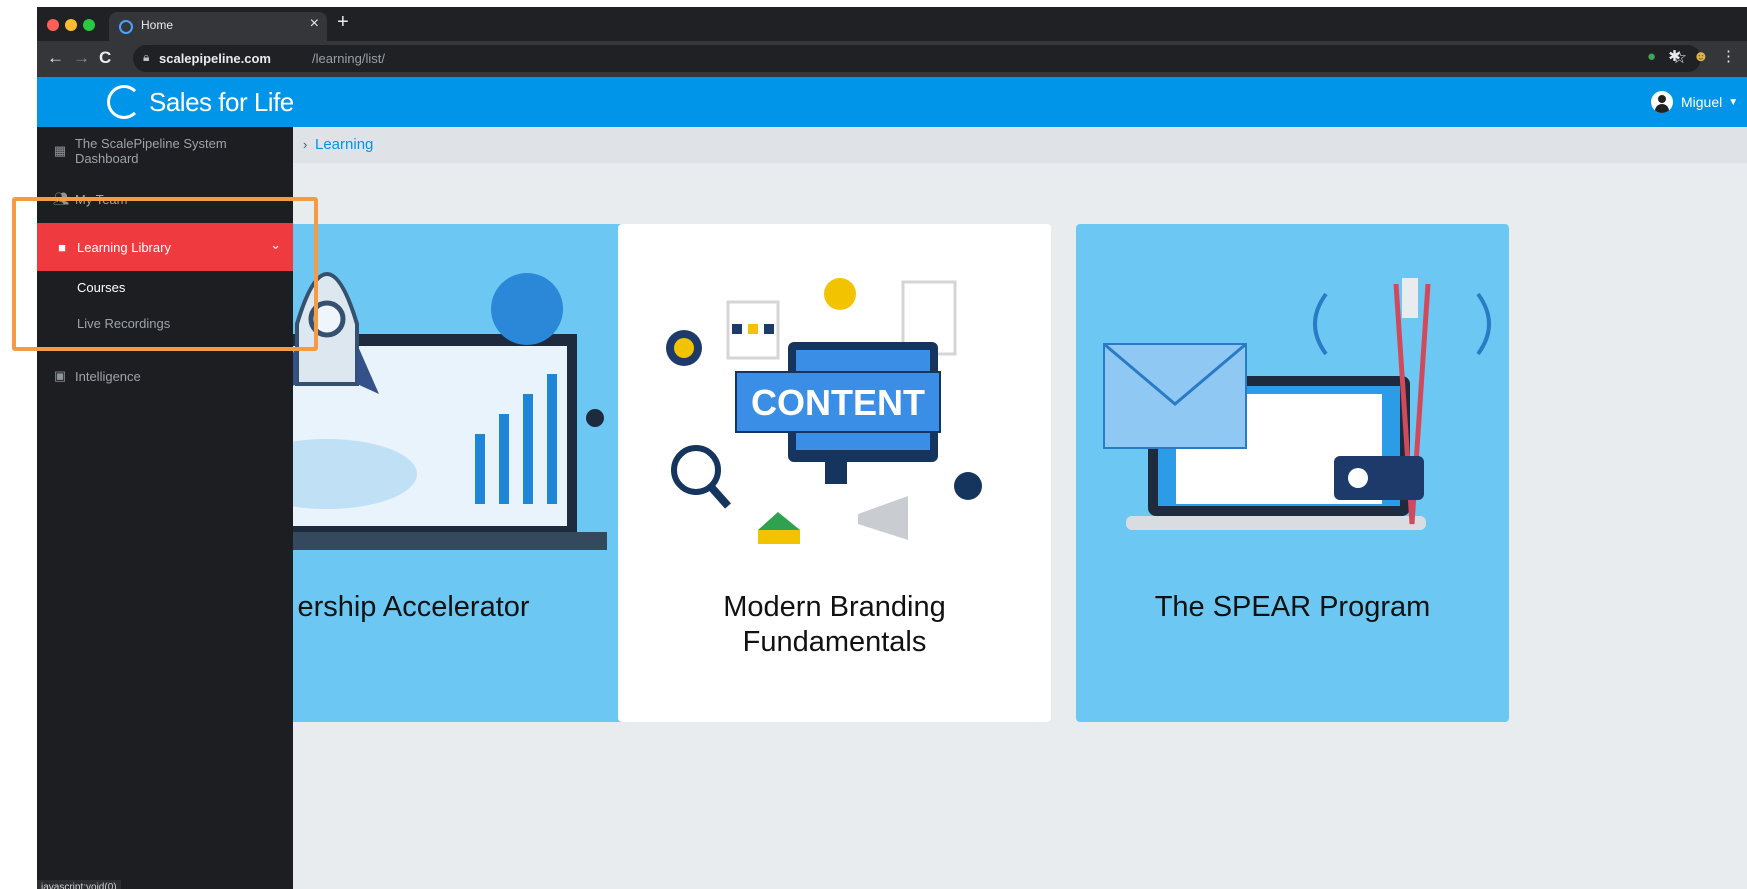 This screenshot has height=889, width=1747. Describe the element at coordinates (1733, 102) in the screenshot. I see `chevron-down-icon: ▼` at that location.